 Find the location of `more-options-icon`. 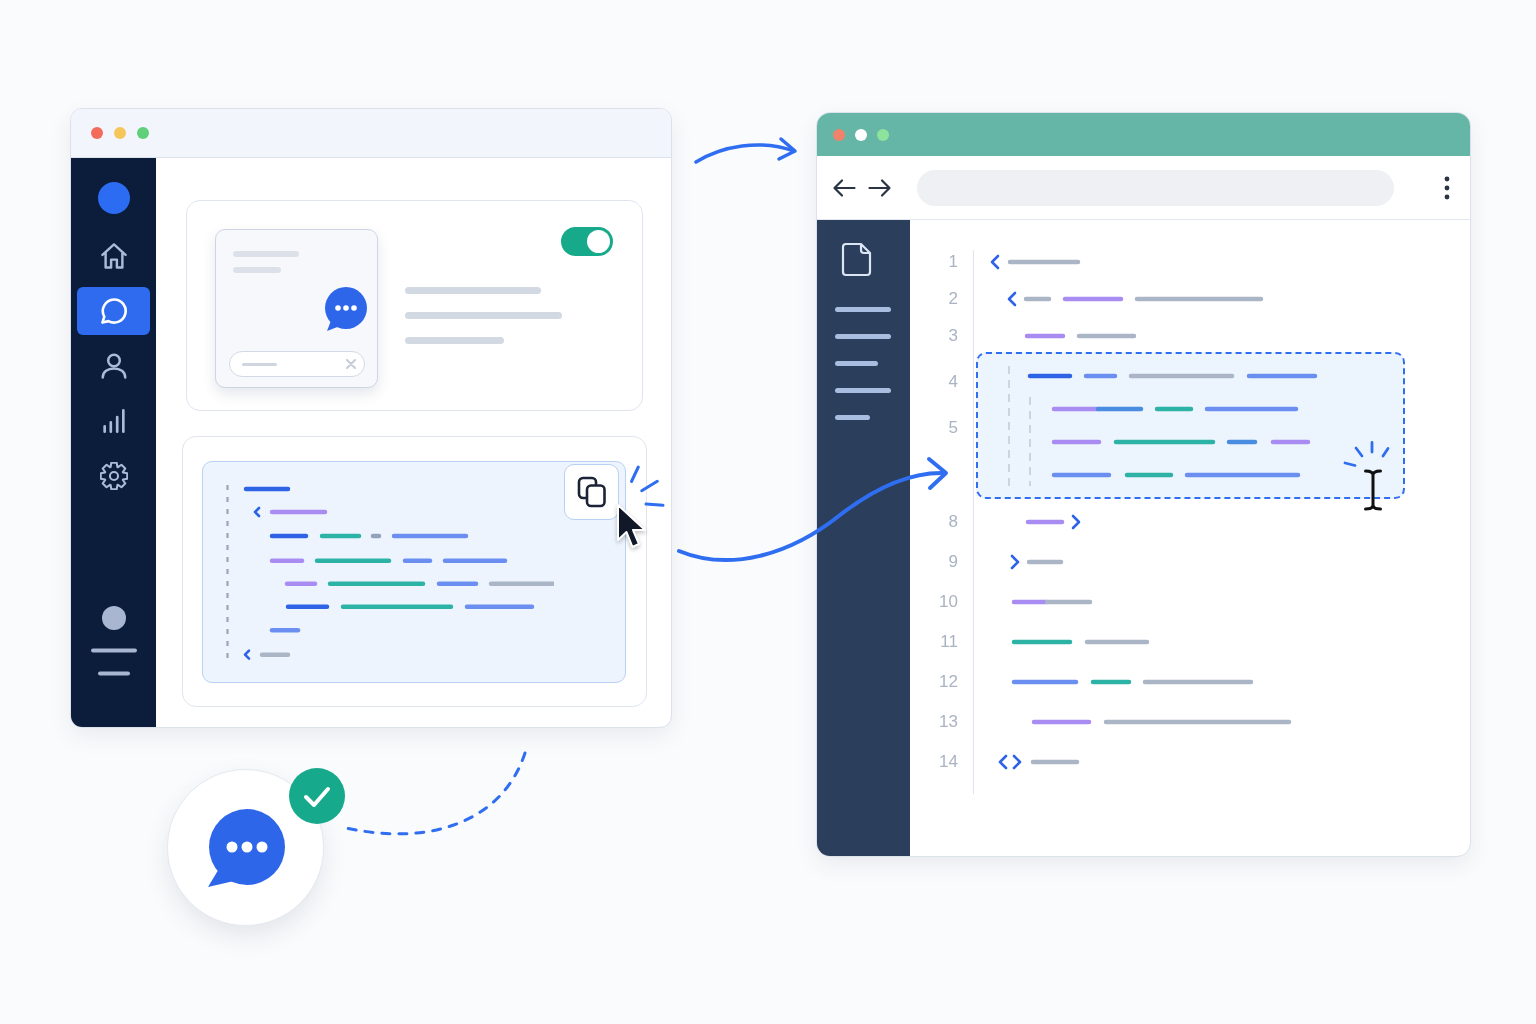

more-options-icon is located at coordinates (1447, 187).